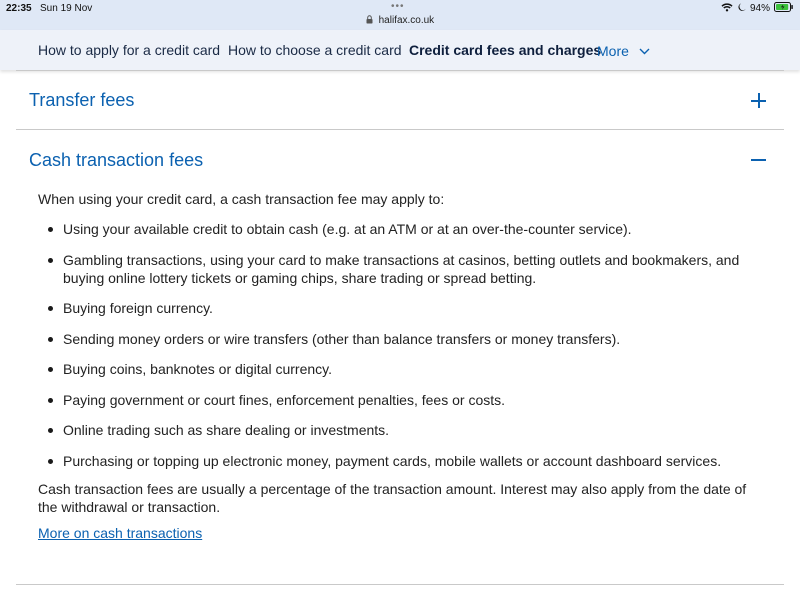 This screenshot has width=800, height=600. I want to click on address-bar: halifax.co.uk, so click(400, 21).